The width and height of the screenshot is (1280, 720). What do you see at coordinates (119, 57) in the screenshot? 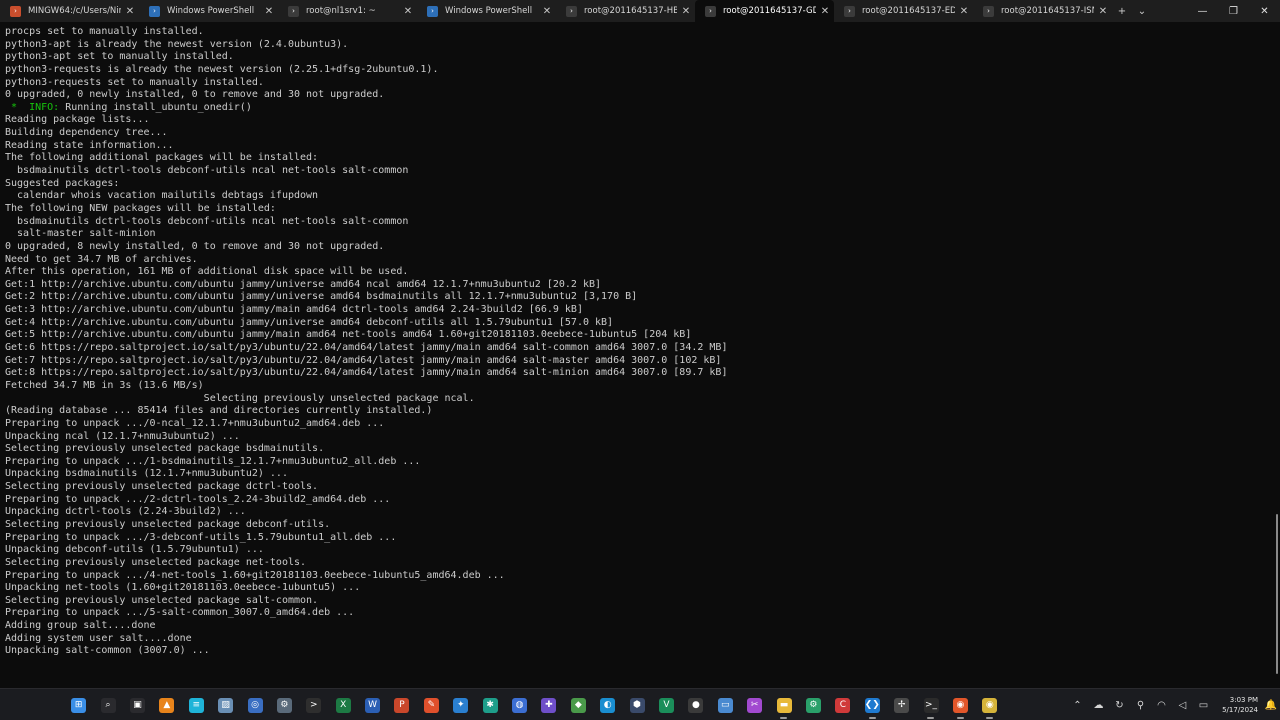
I see `terminal-line: python3-apt set to manually installed.` at bounding box center [119, 57].